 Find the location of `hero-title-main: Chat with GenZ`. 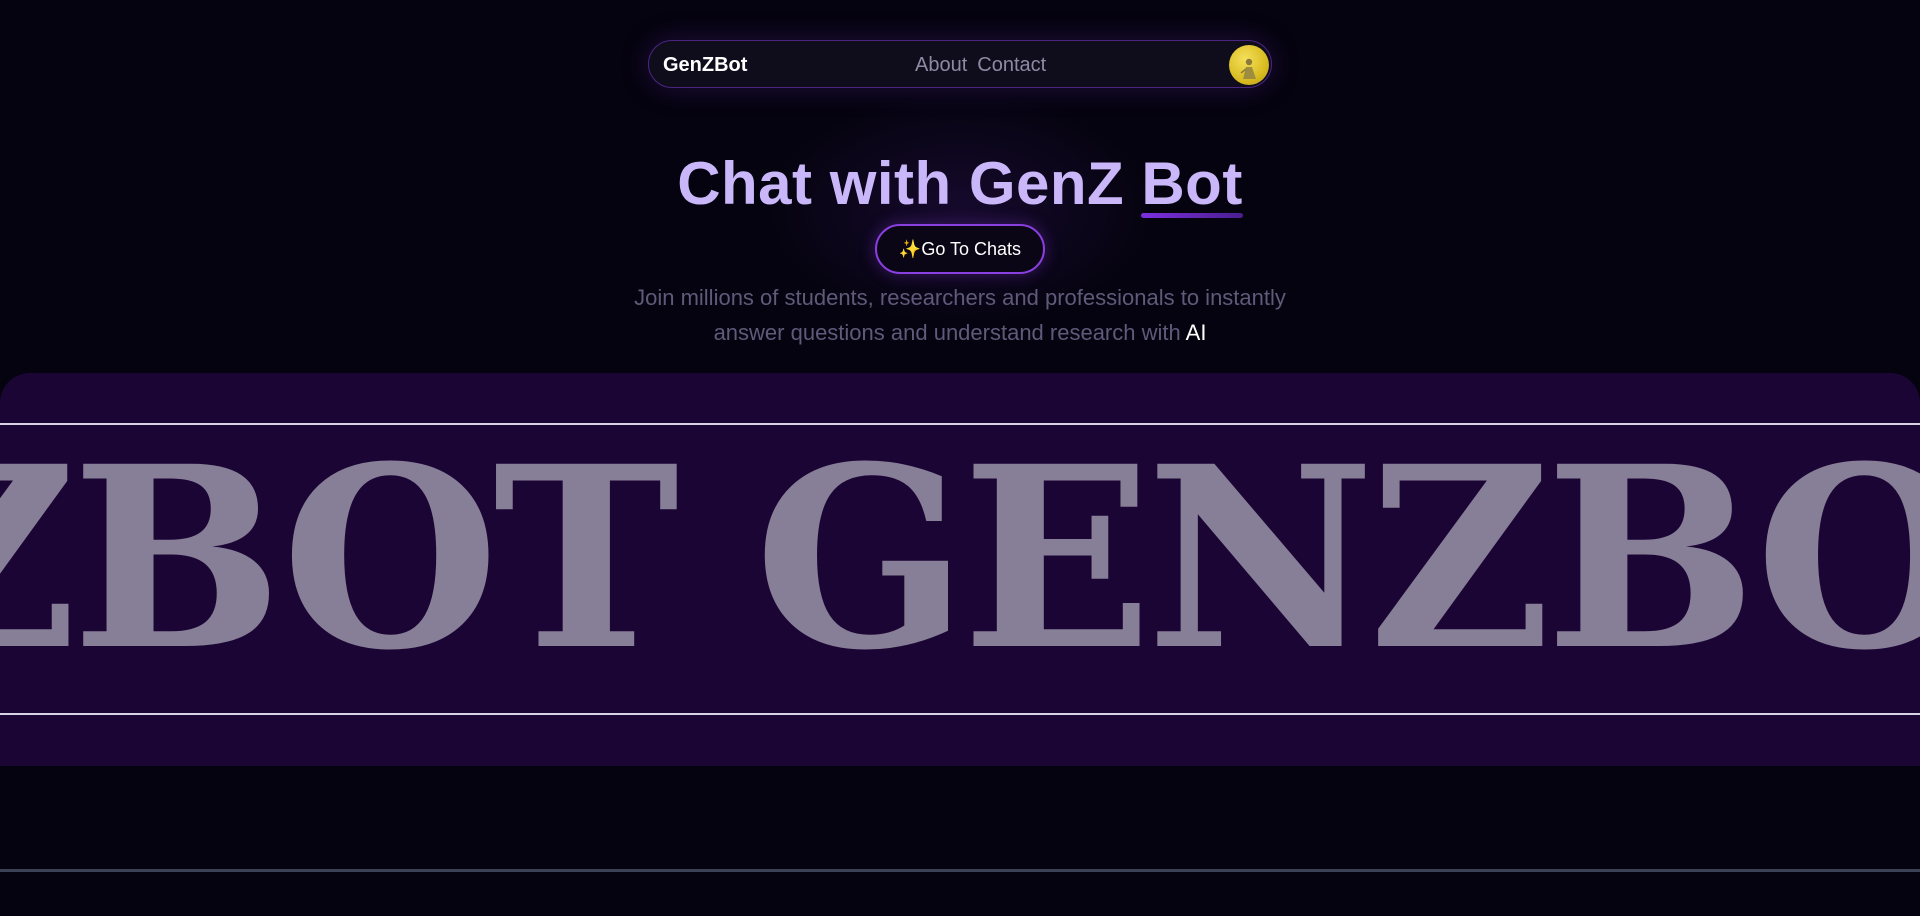

hero-title-main: Chat with GenZ is located at coordinates (901, 183).